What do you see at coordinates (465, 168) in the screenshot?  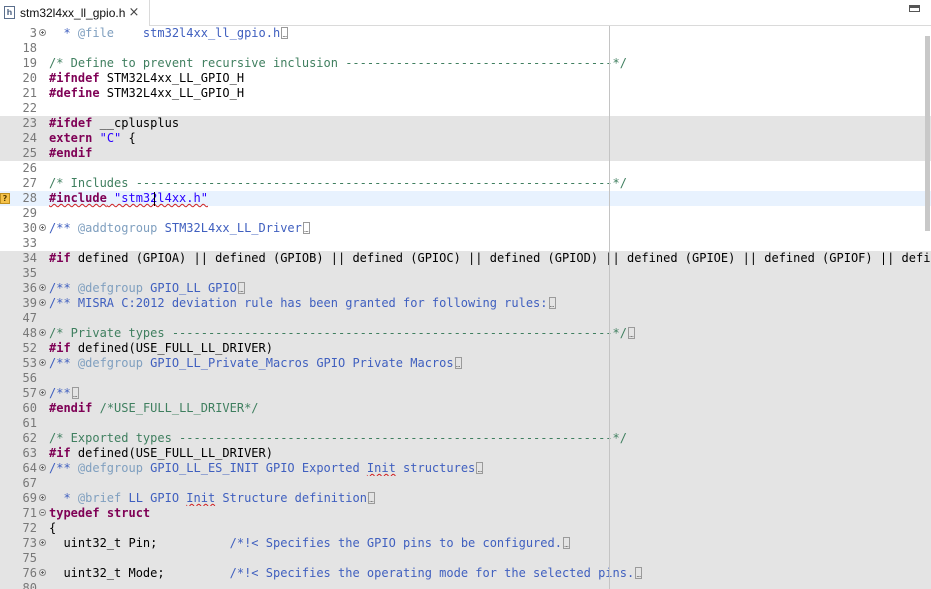 I see `code-line: 26` at bounding box center [465, 168].